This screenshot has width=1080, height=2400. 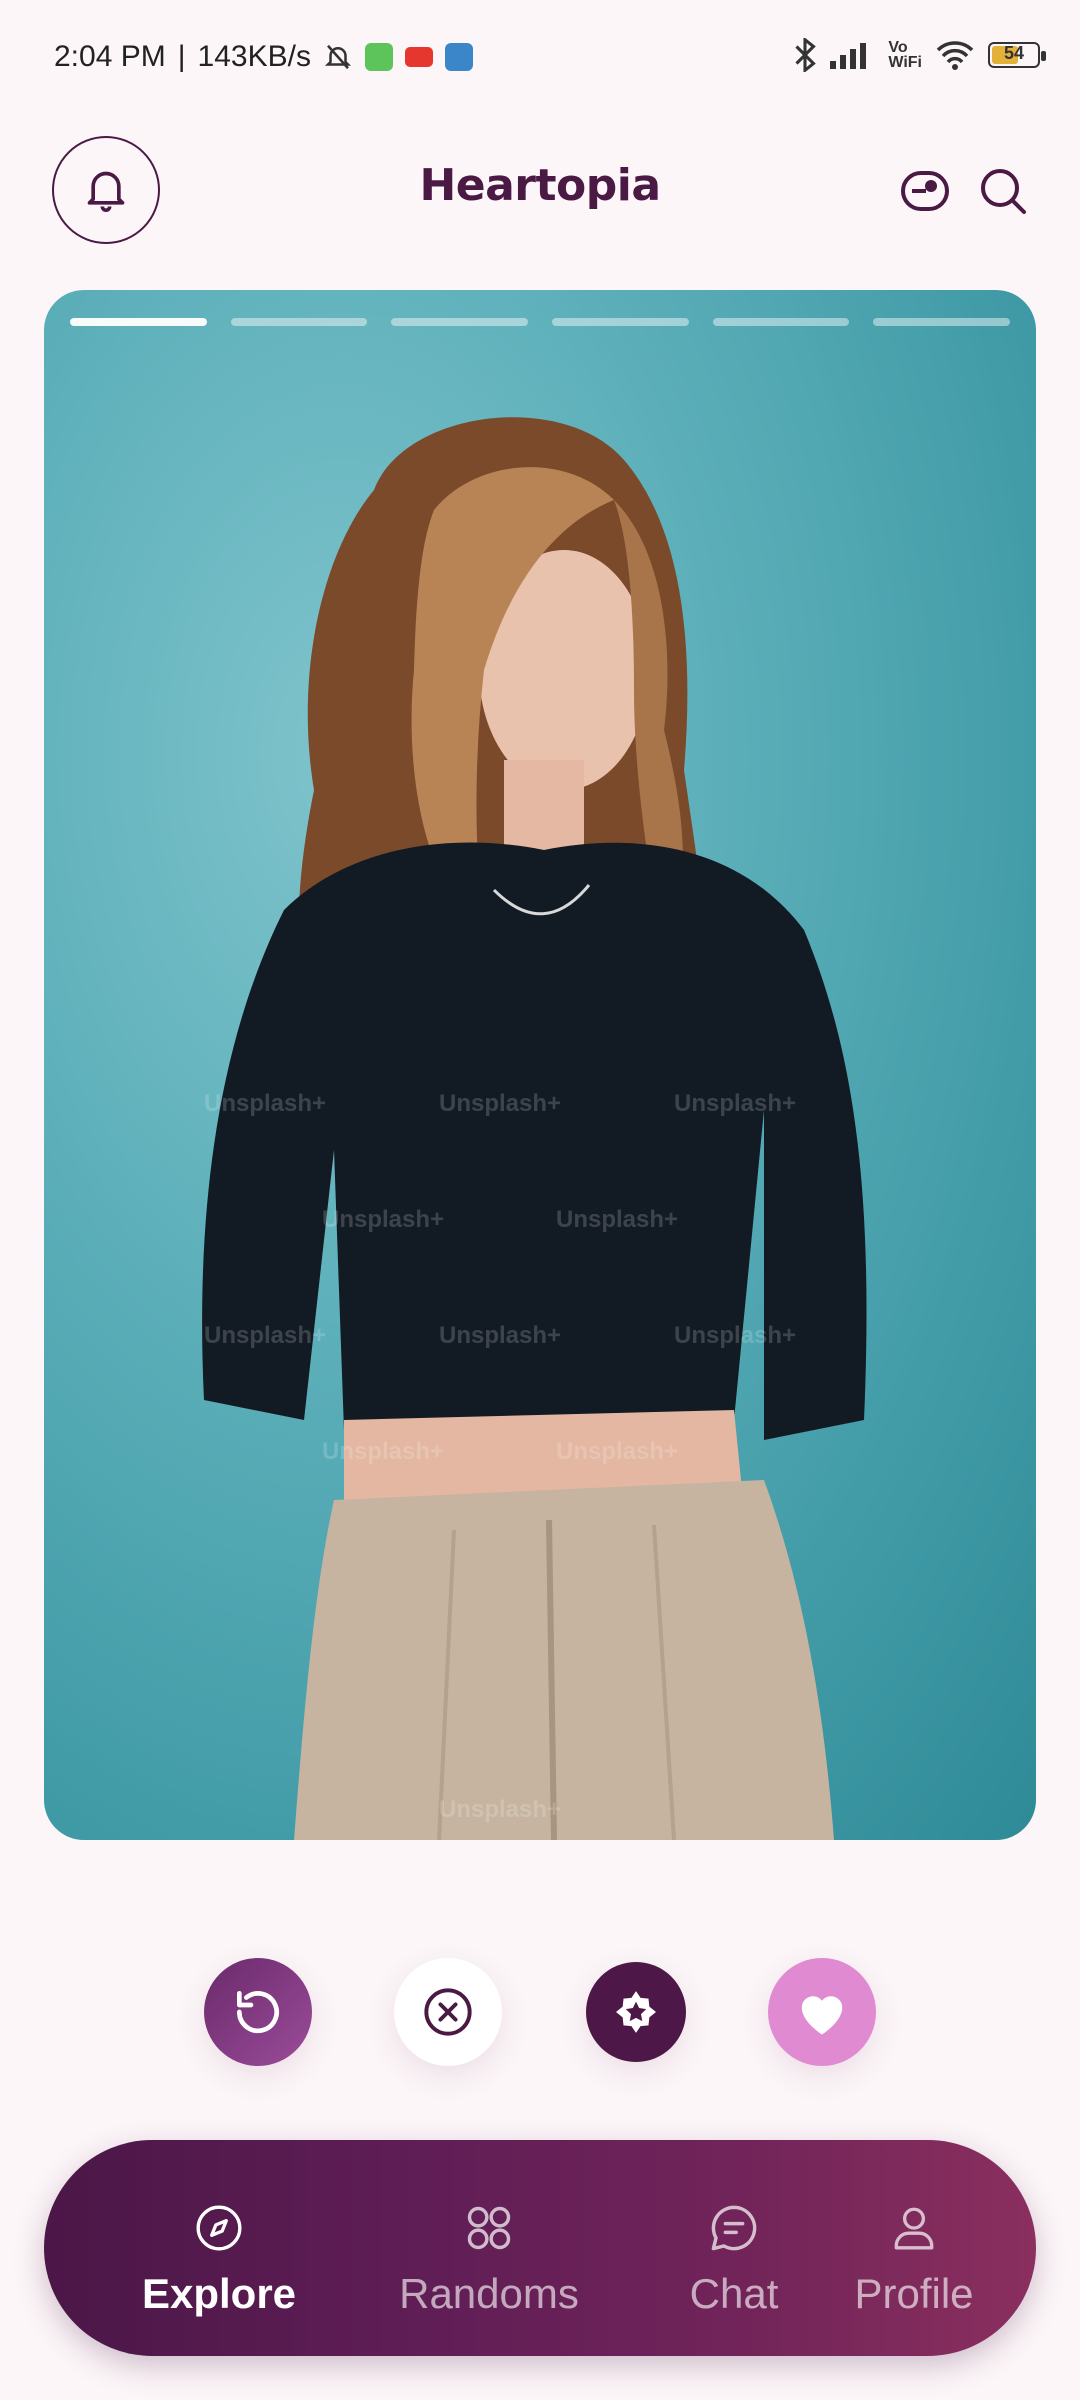 What do you see at coordinates (848, 56) in the screenshot?
I see `signal-icon` at bounding box center [848, 56].